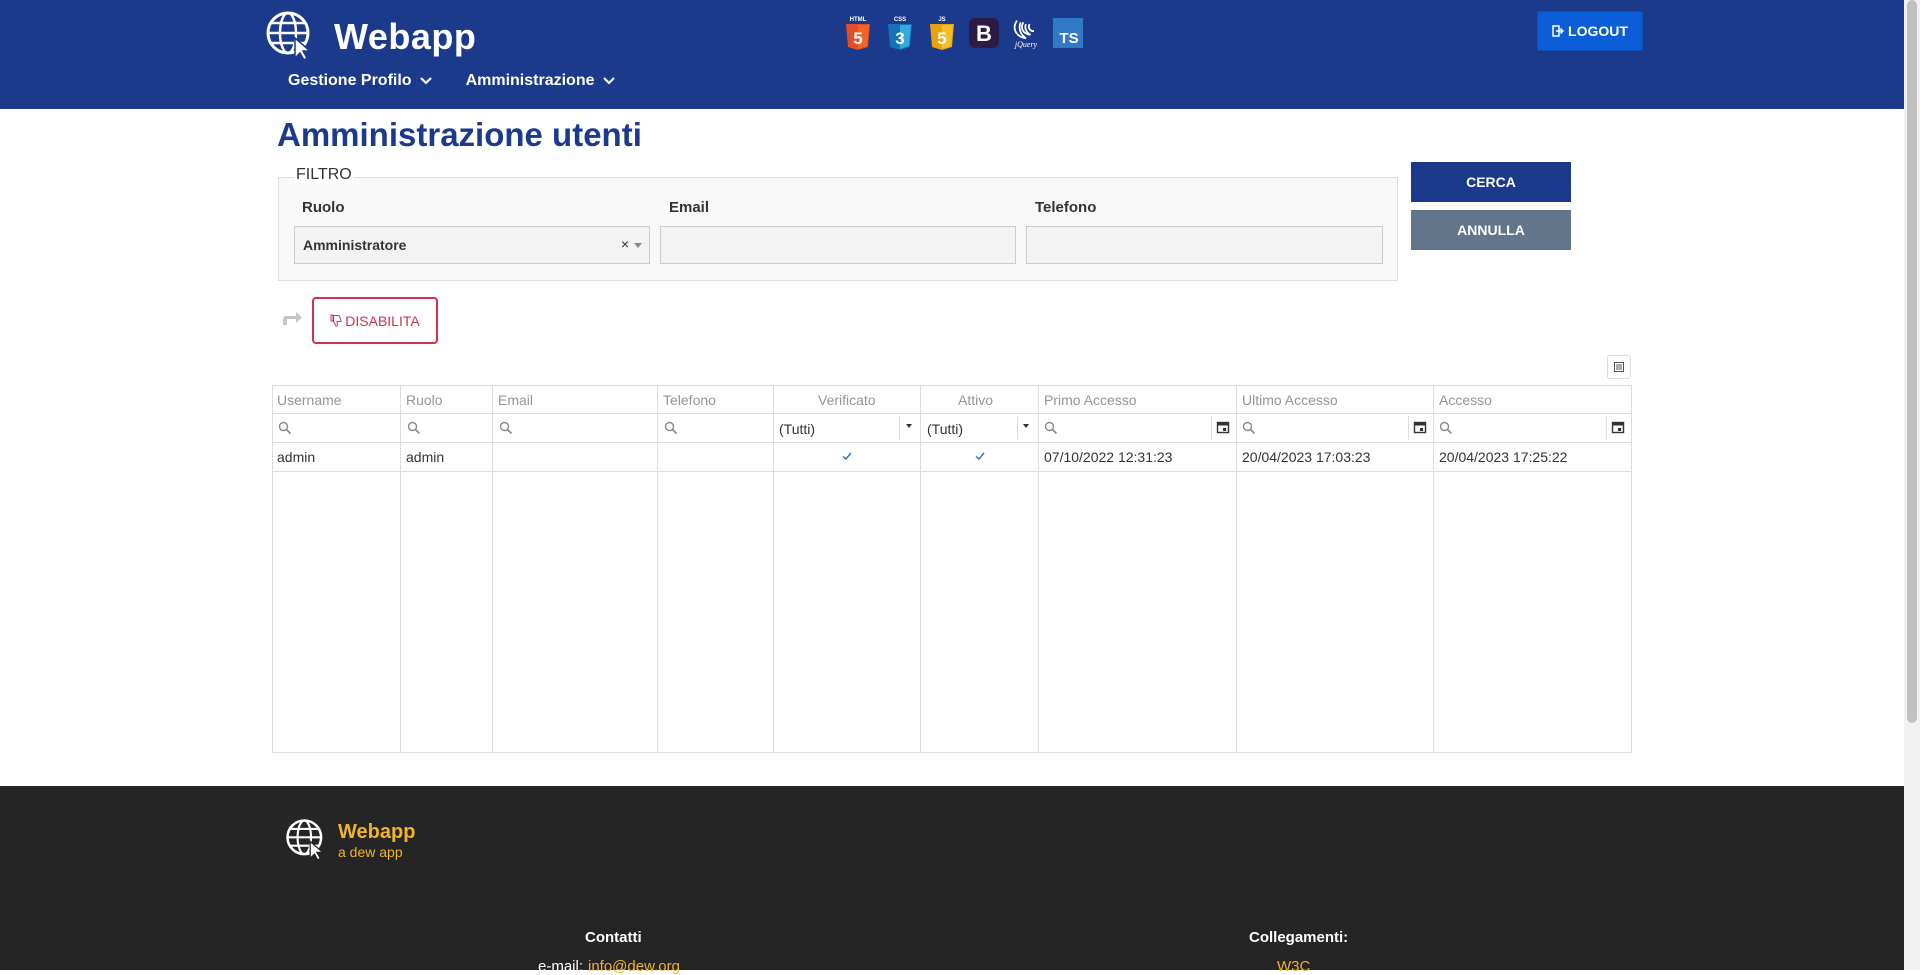 The image size is (1920, 975). I want to click on ruolo-select: Amministratore ×, so click(472, 245).